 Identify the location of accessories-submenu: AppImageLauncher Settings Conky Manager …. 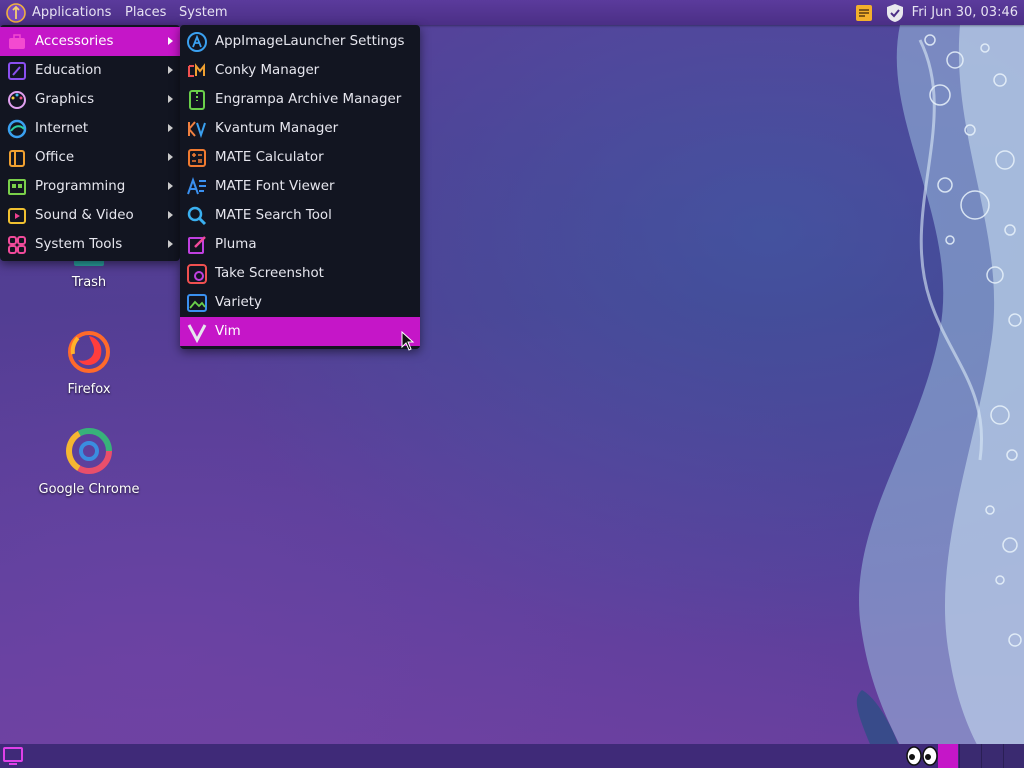
(300, 187).